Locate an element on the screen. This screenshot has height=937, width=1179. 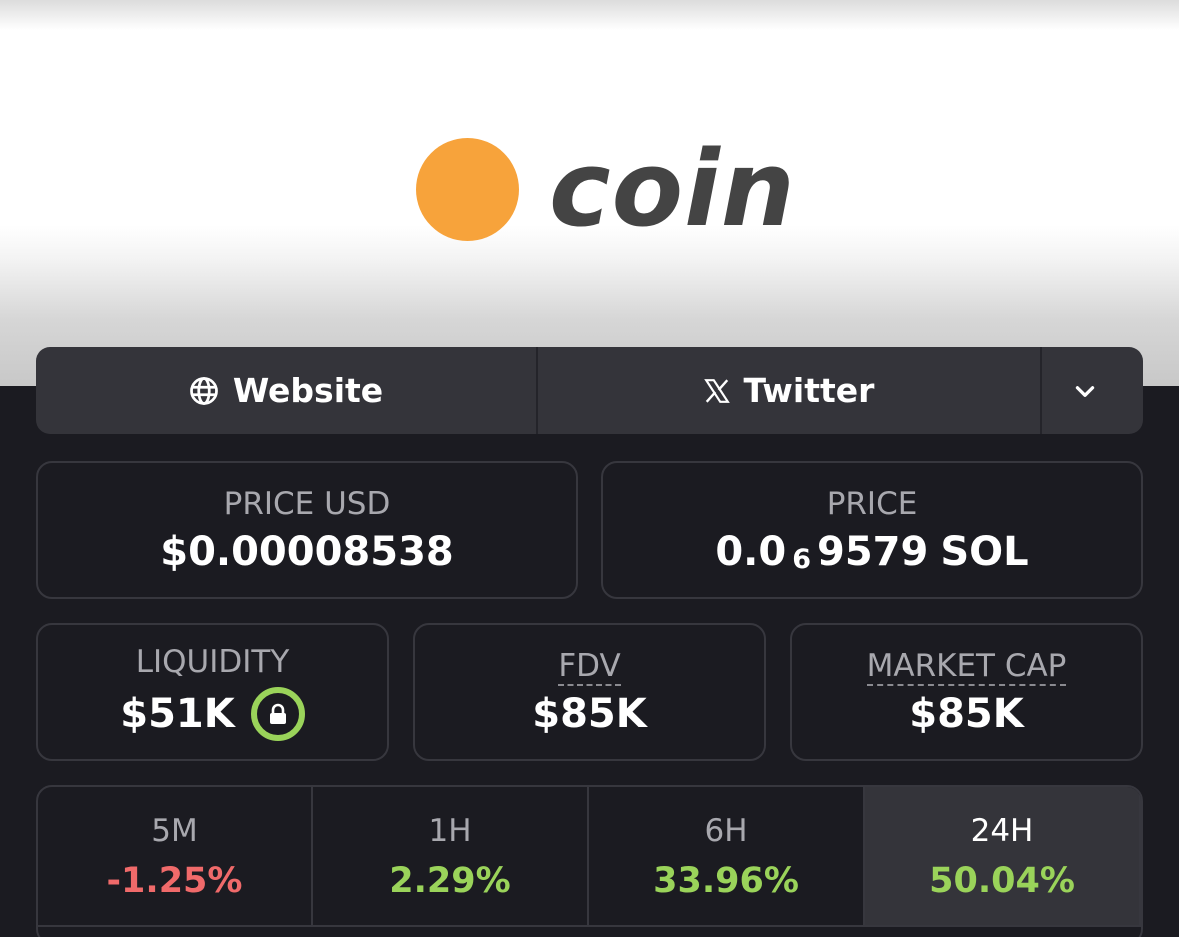
market-cap-card: MARKET CAP $85K is located at coordinates (966, 692).